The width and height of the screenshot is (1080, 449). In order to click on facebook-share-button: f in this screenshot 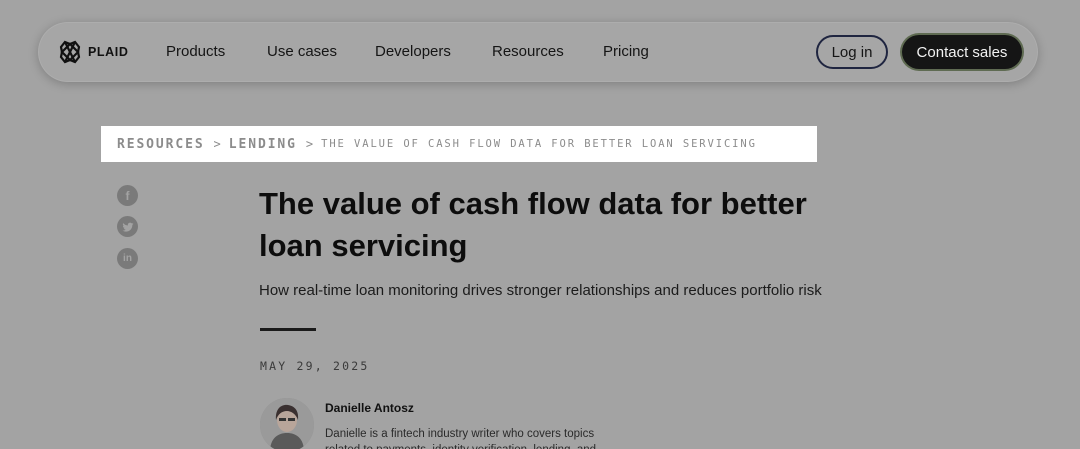, I will do `click(127, 195)`.